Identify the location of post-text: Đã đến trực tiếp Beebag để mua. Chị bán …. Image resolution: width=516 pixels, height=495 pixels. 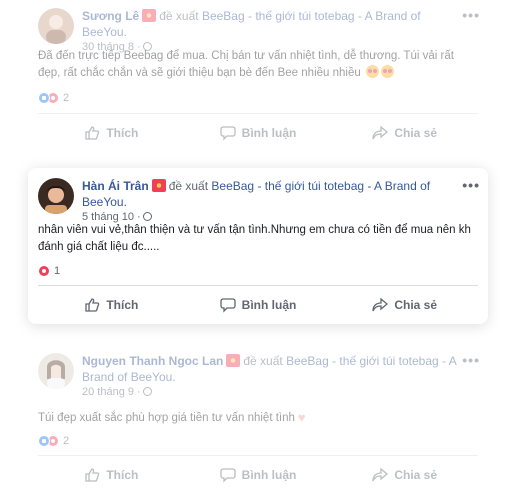
(246, 64).